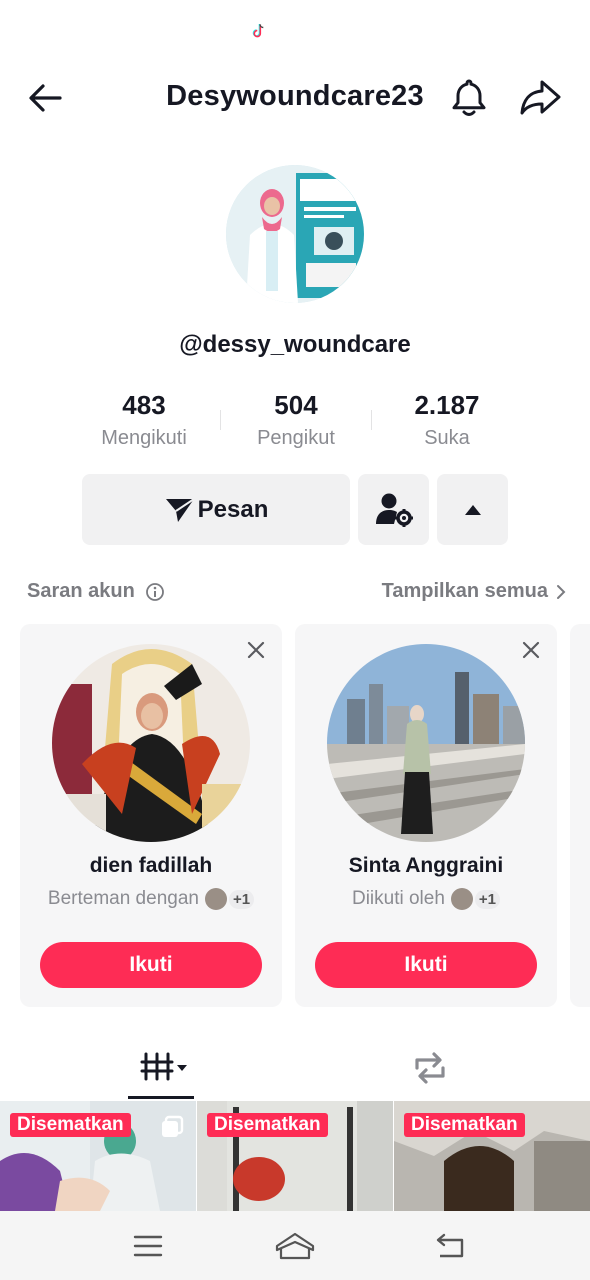 The image size is (590, 1280). I want to click on tab-indicator, so click(161, 1097).